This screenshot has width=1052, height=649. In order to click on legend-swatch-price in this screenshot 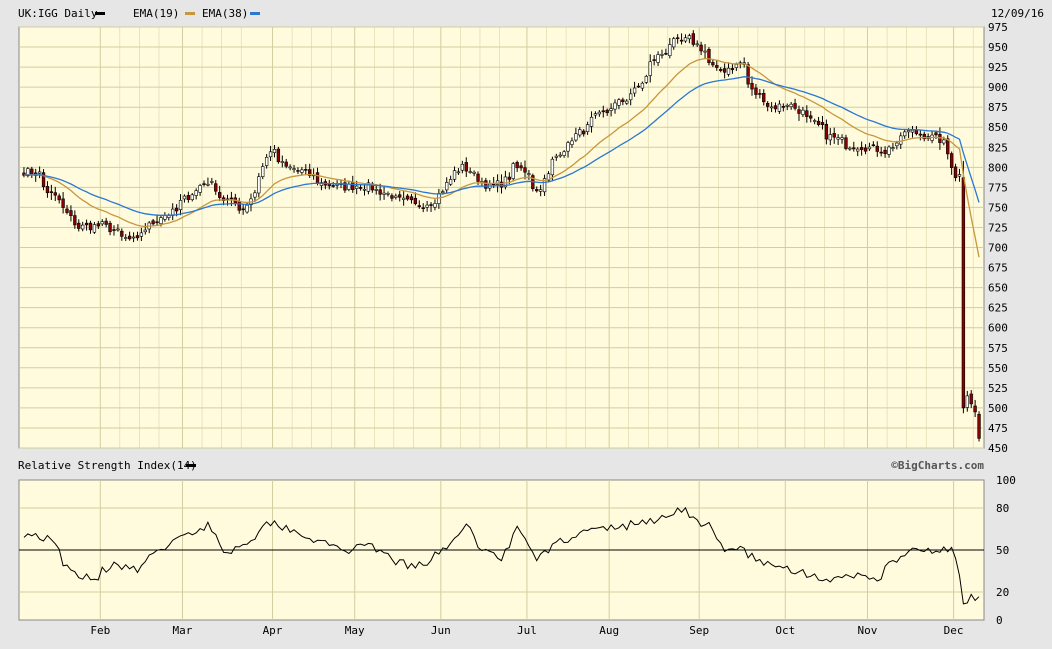, I will do `click(100, 13)`.